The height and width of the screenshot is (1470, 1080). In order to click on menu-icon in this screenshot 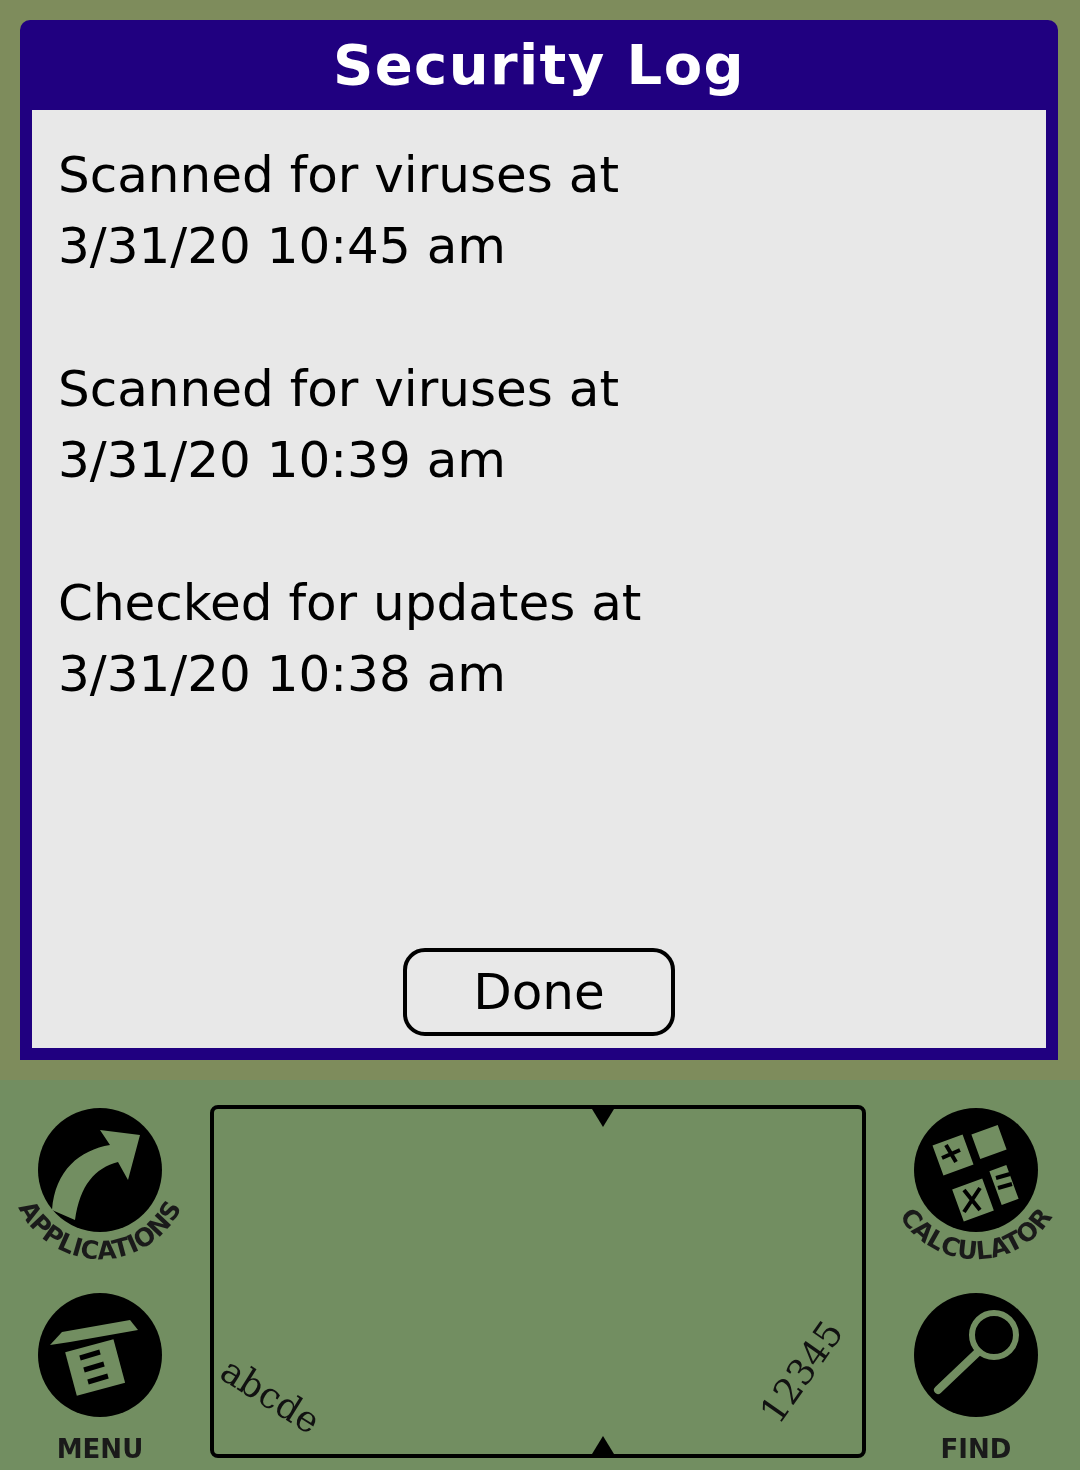, I will do `click(100, 1355)`.